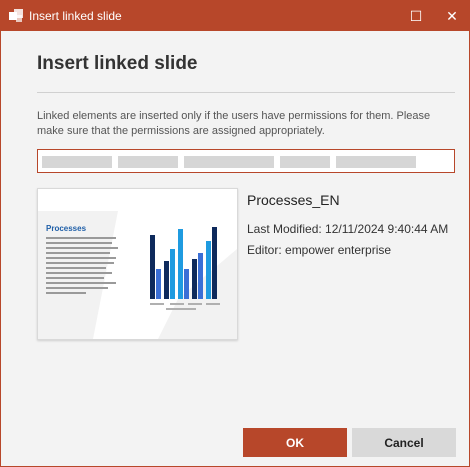  I want to click on slide-link-field, so click(246, 161).